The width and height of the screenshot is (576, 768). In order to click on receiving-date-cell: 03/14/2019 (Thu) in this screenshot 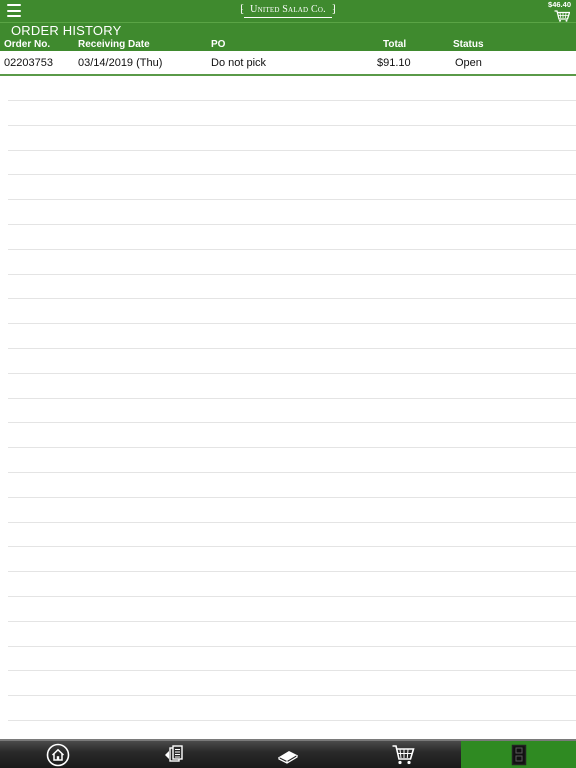, I will do `click(120, 63)`.